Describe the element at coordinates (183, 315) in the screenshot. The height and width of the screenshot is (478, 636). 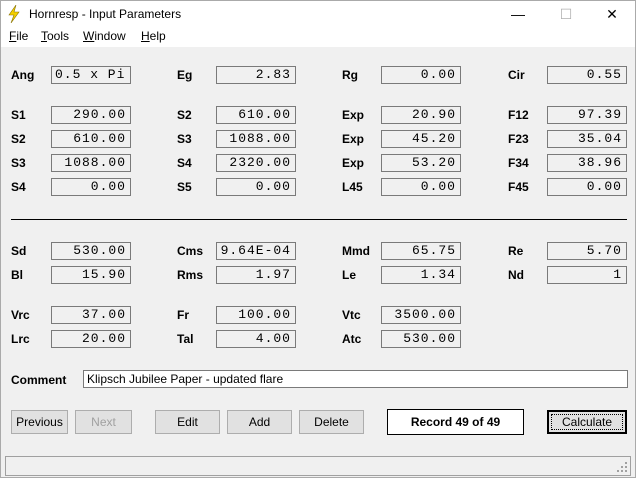
I see `fr-label: Fr` at that location.